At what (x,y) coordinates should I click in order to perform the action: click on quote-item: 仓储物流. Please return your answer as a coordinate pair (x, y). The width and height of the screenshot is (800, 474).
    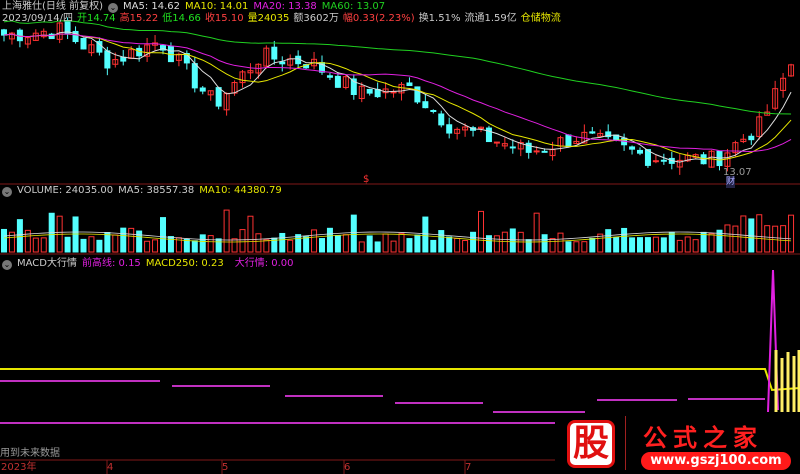
    Looking at the image, I should click on (540, 18).